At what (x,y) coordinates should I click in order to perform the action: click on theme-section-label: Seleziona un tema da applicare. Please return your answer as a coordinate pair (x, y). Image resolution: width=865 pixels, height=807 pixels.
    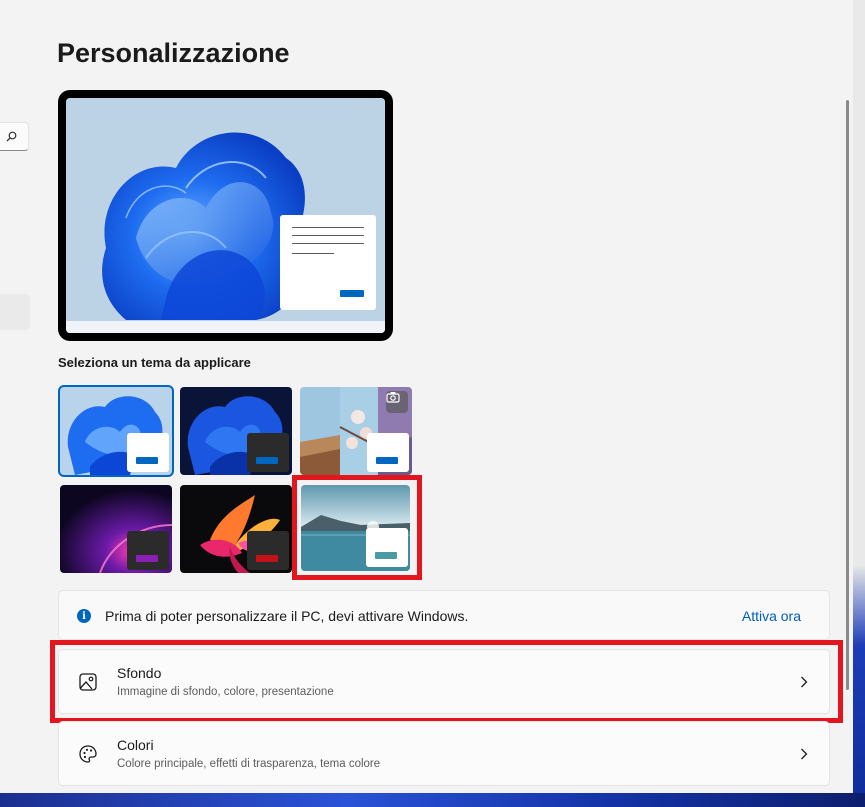
    Looking at the image, I should click on (154, 362).